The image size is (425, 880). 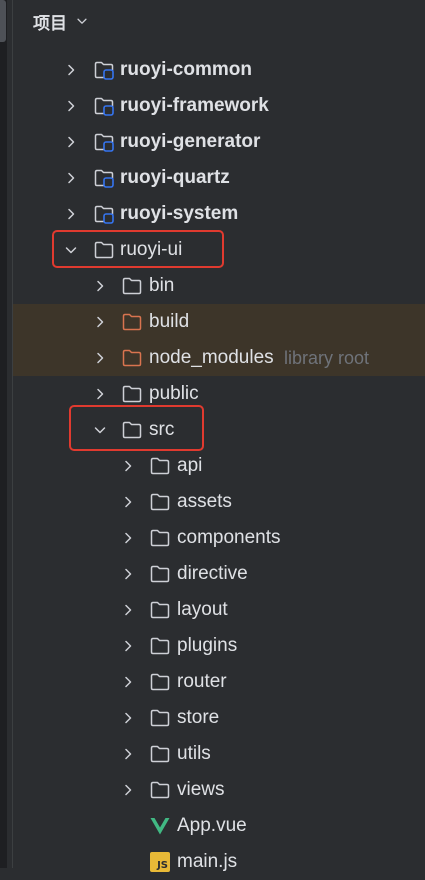 What do you see at coordinates (219, 21) in the screenshot?
I see `project-panel-header: 项目` at bounding box center [219, 21].